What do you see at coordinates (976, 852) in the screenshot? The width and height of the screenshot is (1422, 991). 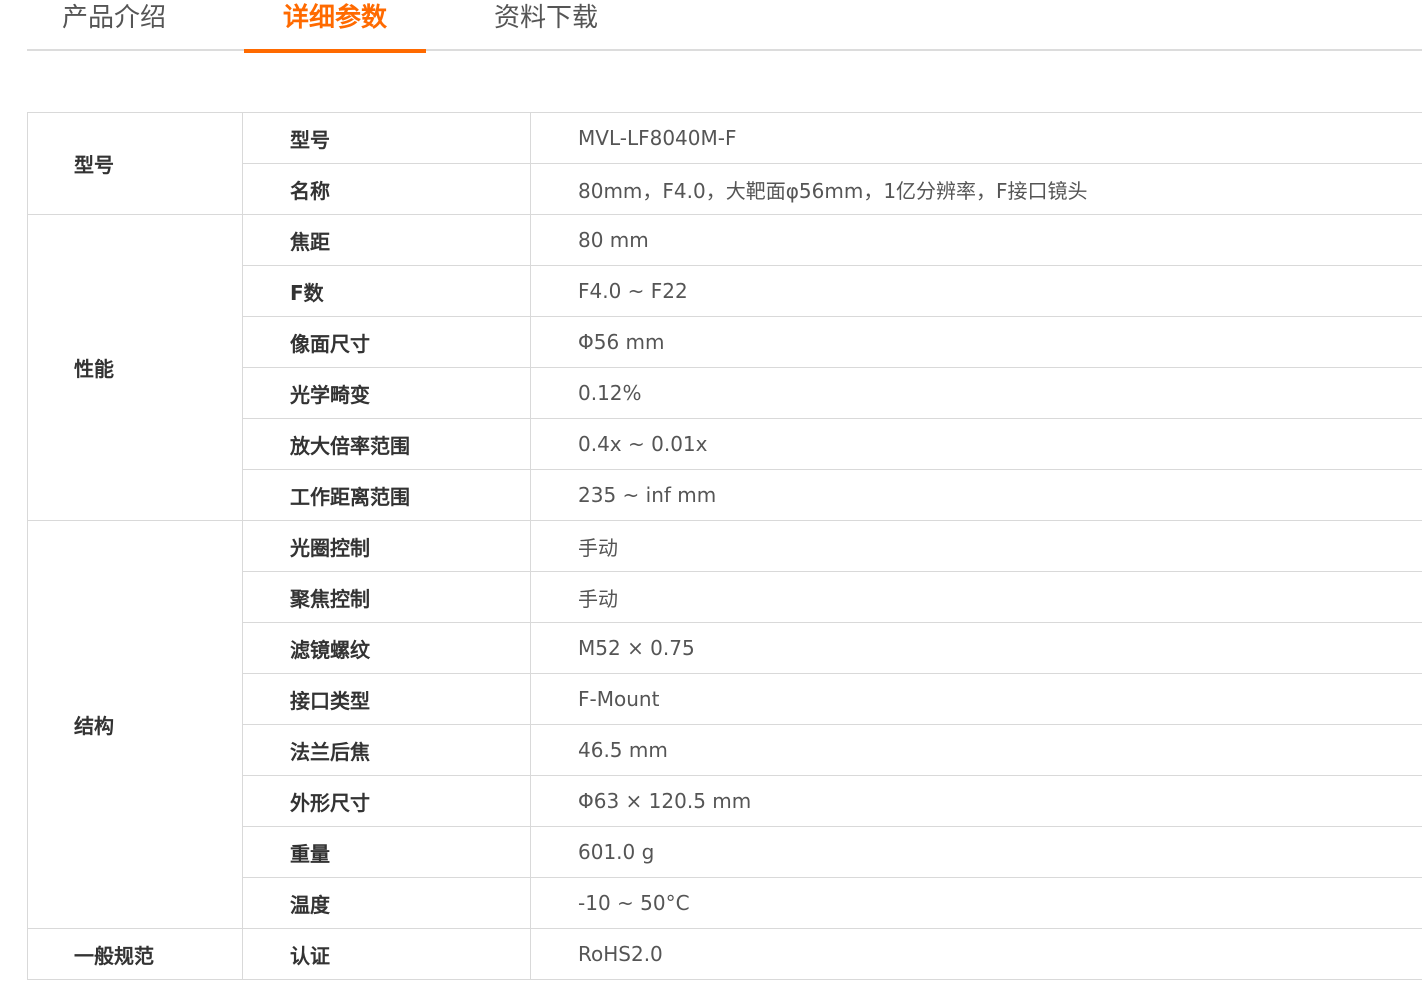 I see `spec-value: 601.0 g` at bounding box center [976, 852].